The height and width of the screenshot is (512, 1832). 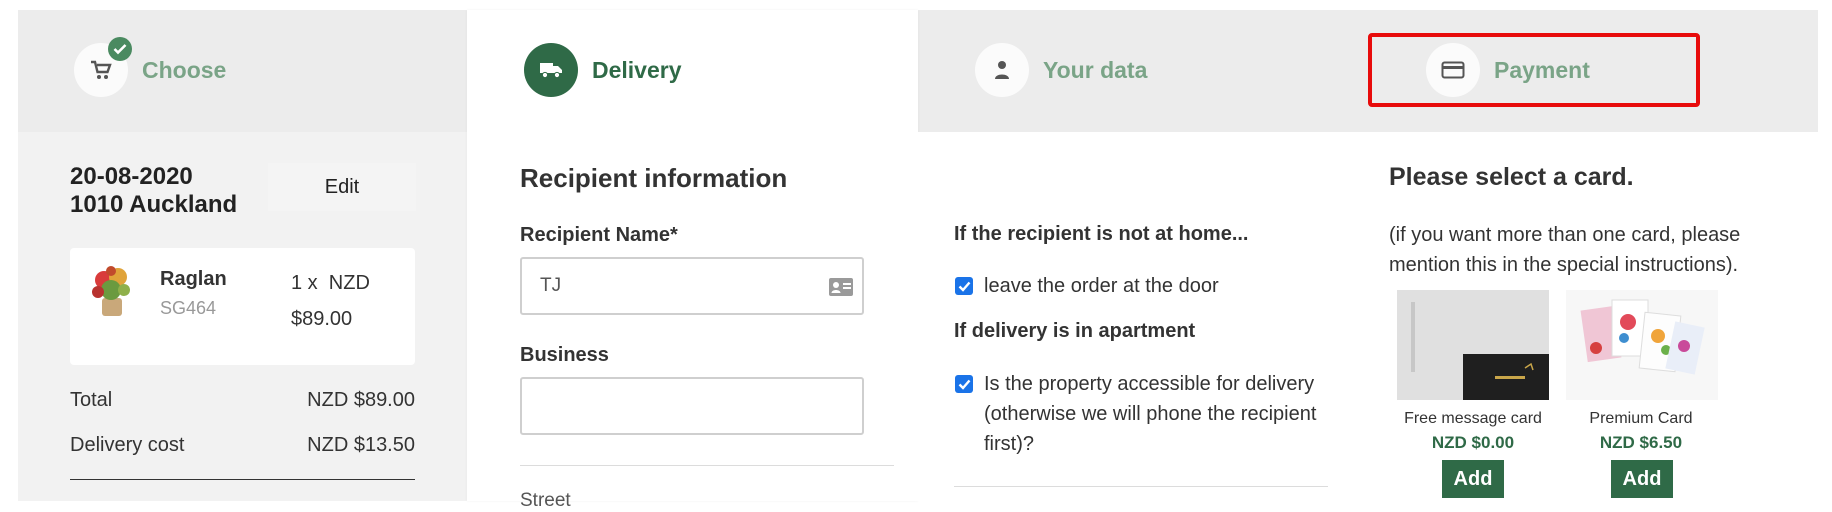 I want to click on truck-icon, so click(x=551, y=71).